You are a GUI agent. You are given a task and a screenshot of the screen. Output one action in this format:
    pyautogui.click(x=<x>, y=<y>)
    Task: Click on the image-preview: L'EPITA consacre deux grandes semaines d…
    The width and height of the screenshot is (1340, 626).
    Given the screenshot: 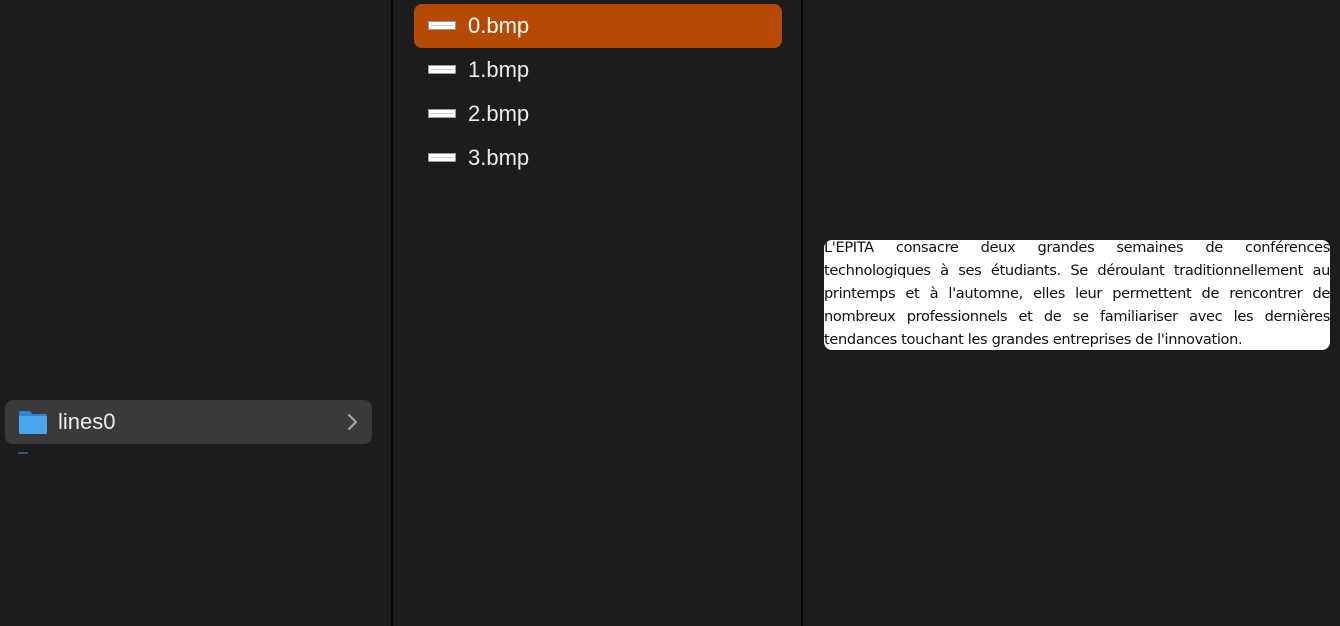 What is the action you would take?
    pyautogui.click(x=1077, y=295)
    